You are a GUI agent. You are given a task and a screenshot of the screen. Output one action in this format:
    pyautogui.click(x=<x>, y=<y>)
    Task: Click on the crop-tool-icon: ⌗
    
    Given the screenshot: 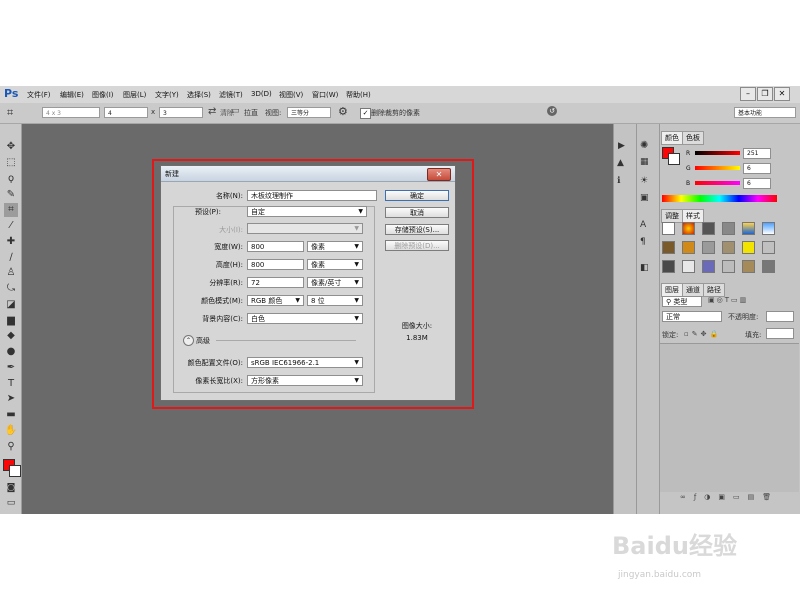 What is the action you would take?
    pyautogui.click(x=11, y=210)
    